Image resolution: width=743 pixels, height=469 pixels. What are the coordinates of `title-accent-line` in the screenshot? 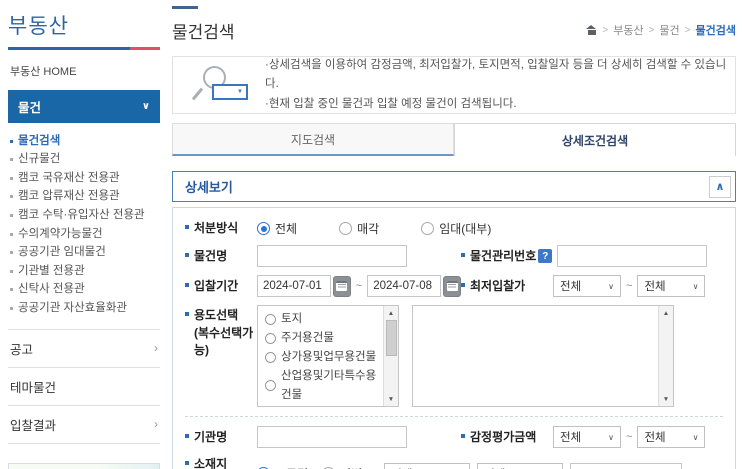 It's located at (185, 7).